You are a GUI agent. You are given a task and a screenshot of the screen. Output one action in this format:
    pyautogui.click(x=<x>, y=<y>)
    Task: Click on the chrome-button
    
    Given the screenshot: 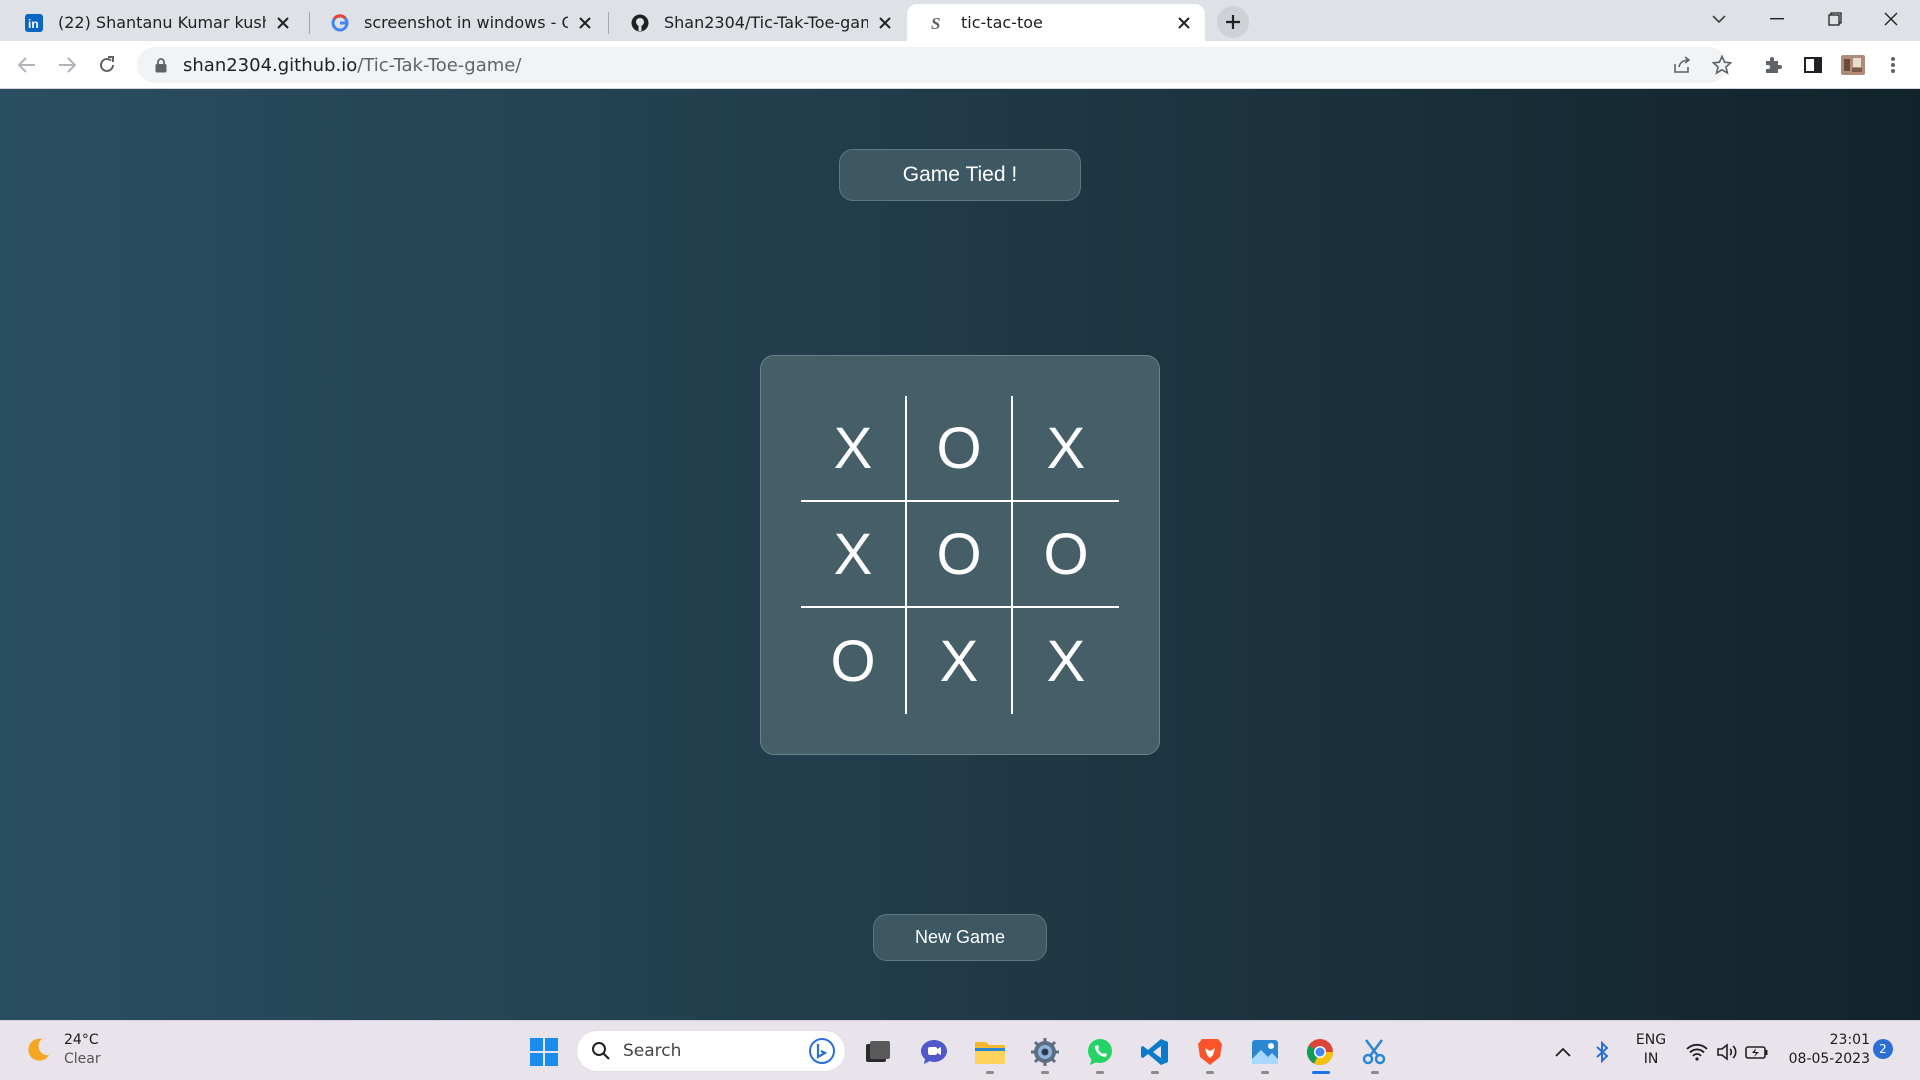 What is the action you would take?
    pyautogui.click(x=1320, y=1052)
    